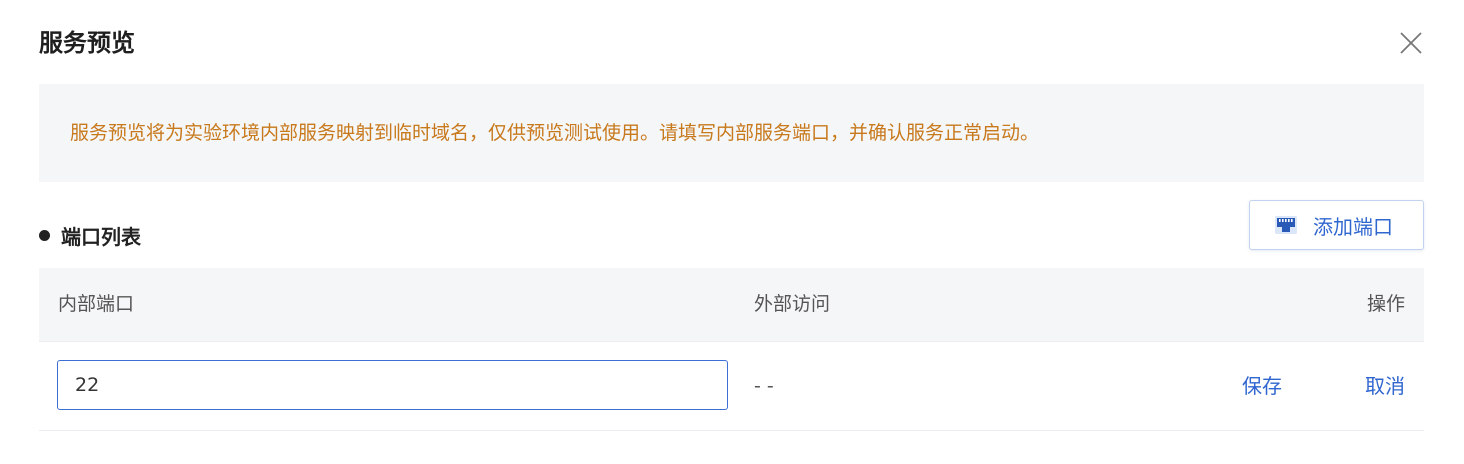 The width and height of the screenshot is (1464, 464). I want to click on header-external-access: 外部访问, so click(792, 304).